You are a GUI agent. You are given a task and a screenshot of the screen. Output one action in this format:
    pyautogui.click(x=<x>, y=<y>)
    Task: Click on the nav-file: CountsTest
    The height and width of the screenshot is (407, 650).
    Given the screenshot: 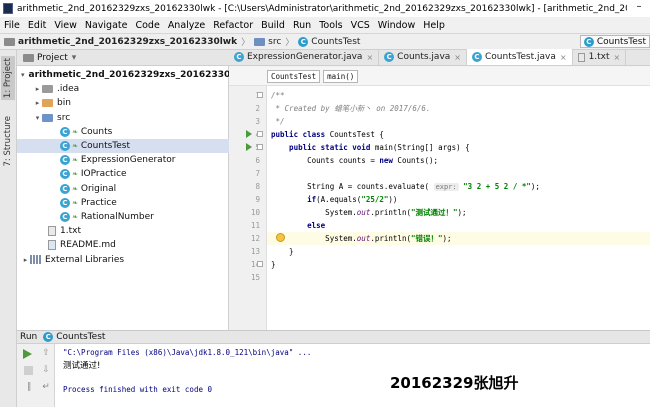 What is the action you would take?
    pyautogui.click(x=335, y=42)
    